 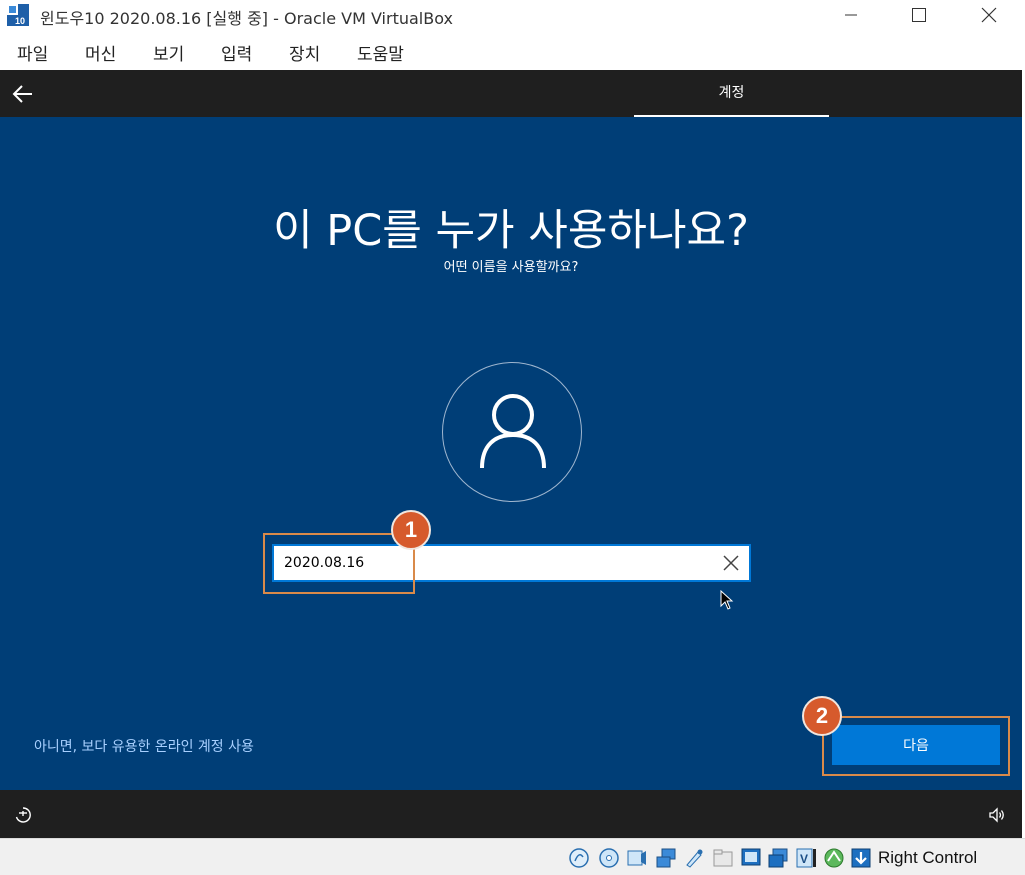 I want to click on clear-icon, so click(x=731, y=563).